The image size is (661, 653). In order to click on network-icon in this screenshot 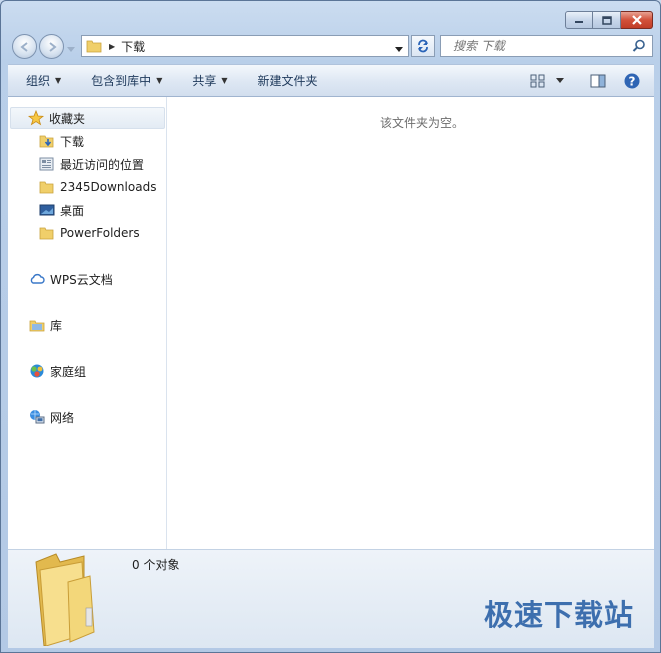, I will do `click(37, 417)`.